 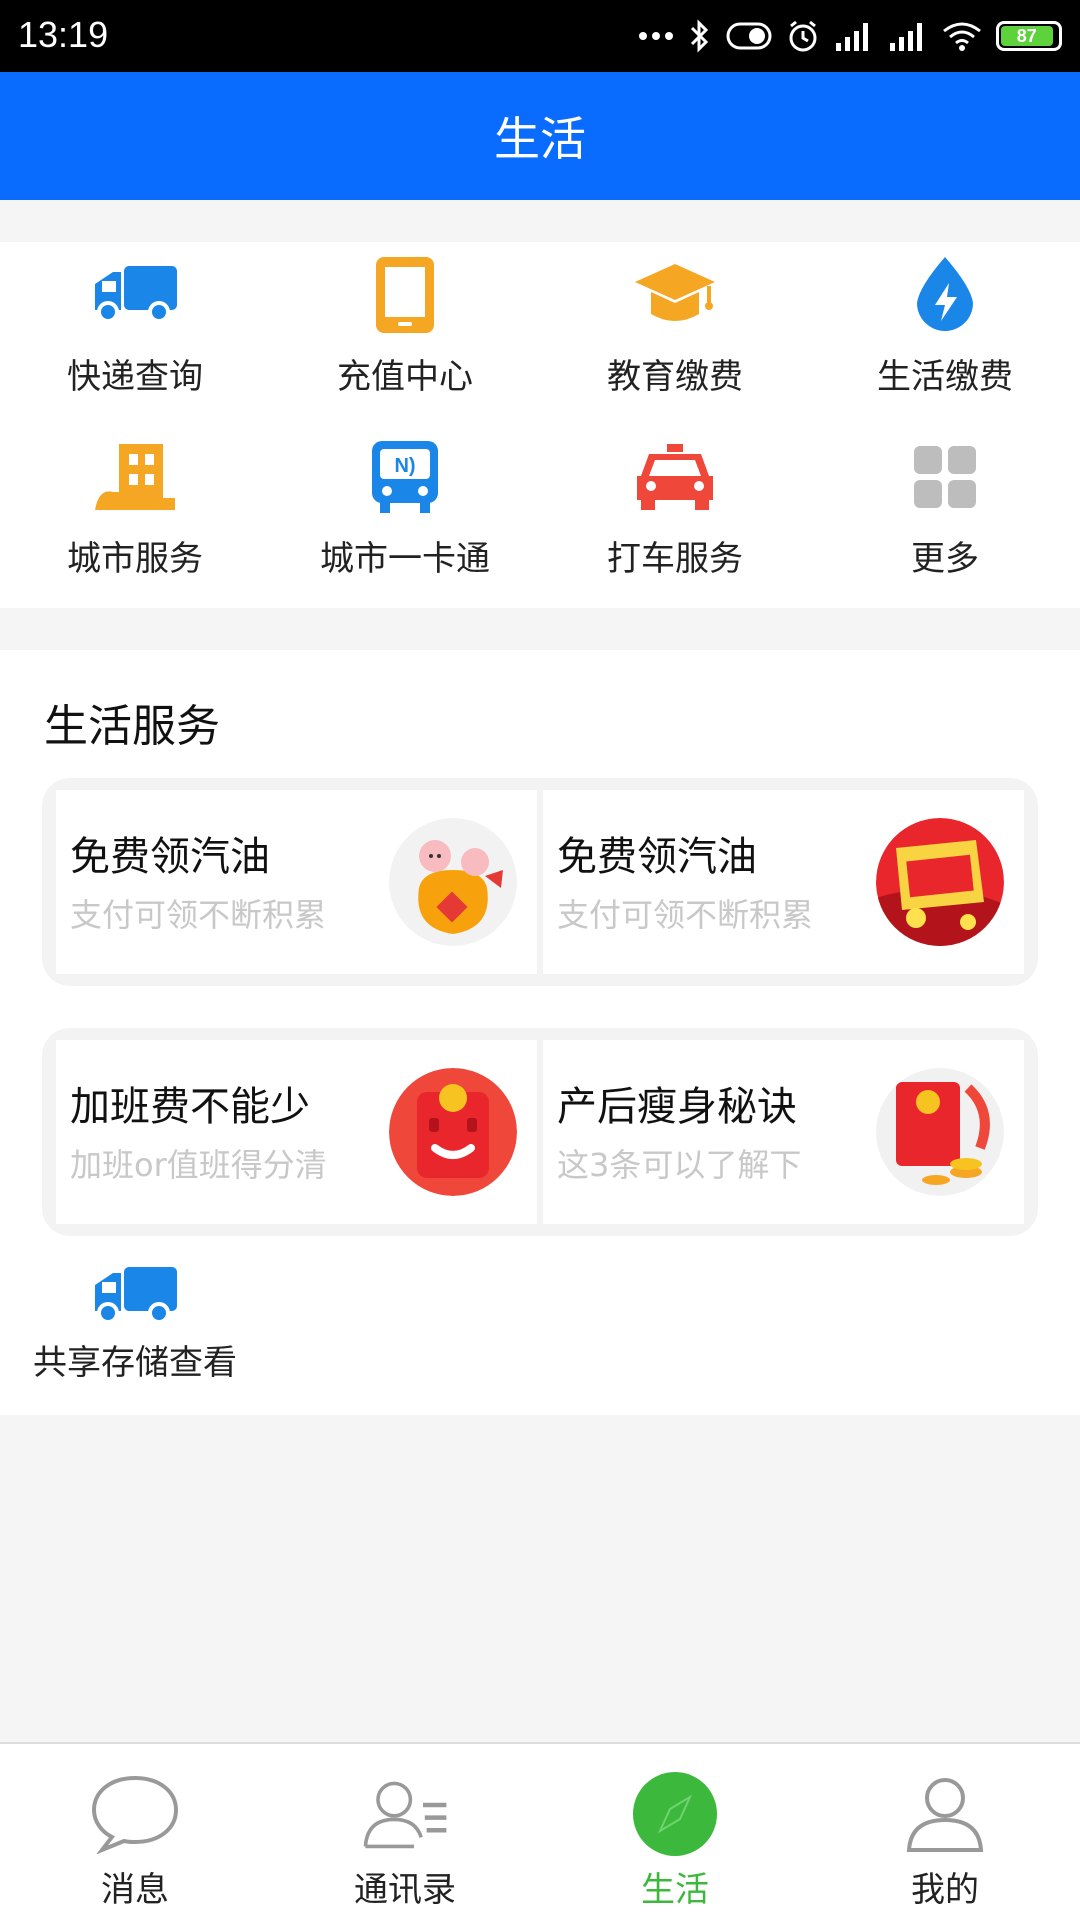 I want to click on grid-item-recharge: 充值中心, so click(x=405, y=332).